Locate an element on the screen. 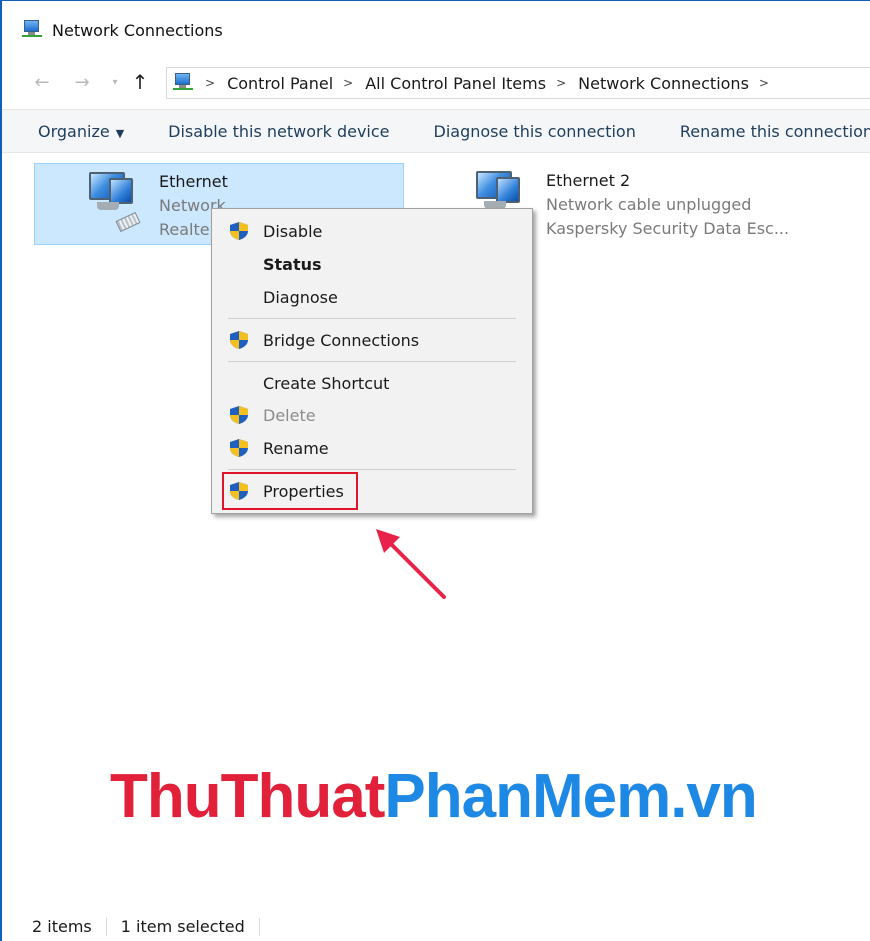  breadcrumb-all-control-panel-items: All Control Panel Items is located at coordinates (455, 83).